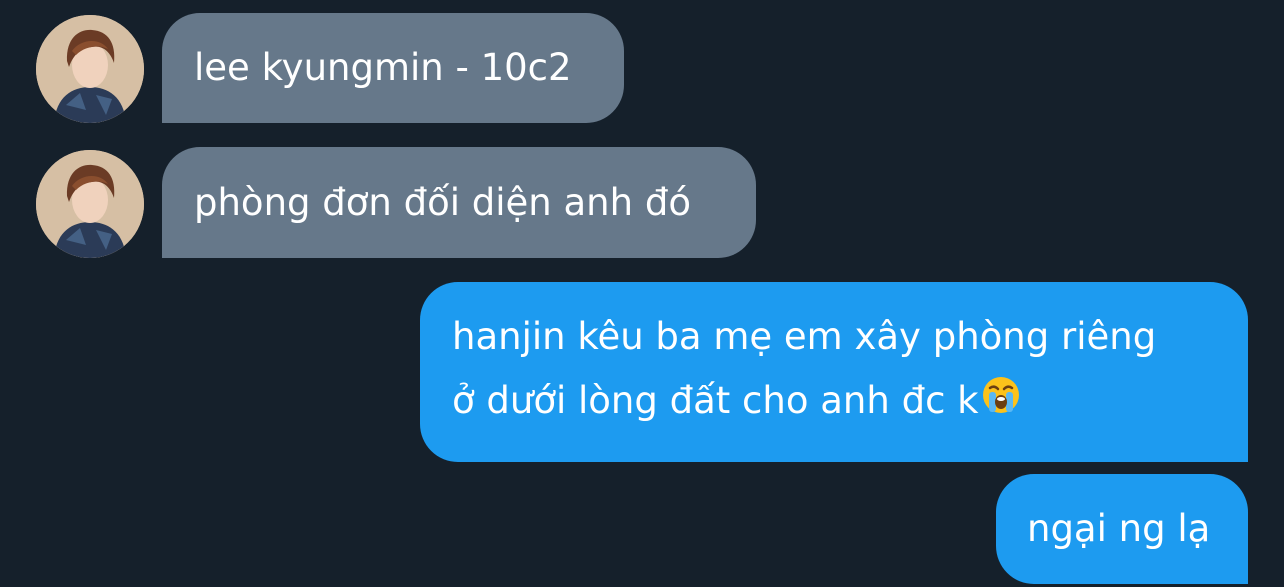 The height and width of the screenshot is (587, 1284). I want to click on message-bubble-outgoing: ngại ng lạ, so click(1122, 529).